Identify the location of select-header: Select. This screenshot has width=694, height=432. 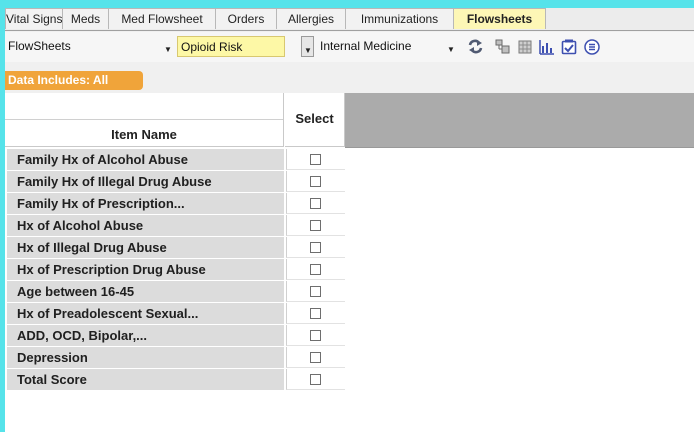
(315, 120).